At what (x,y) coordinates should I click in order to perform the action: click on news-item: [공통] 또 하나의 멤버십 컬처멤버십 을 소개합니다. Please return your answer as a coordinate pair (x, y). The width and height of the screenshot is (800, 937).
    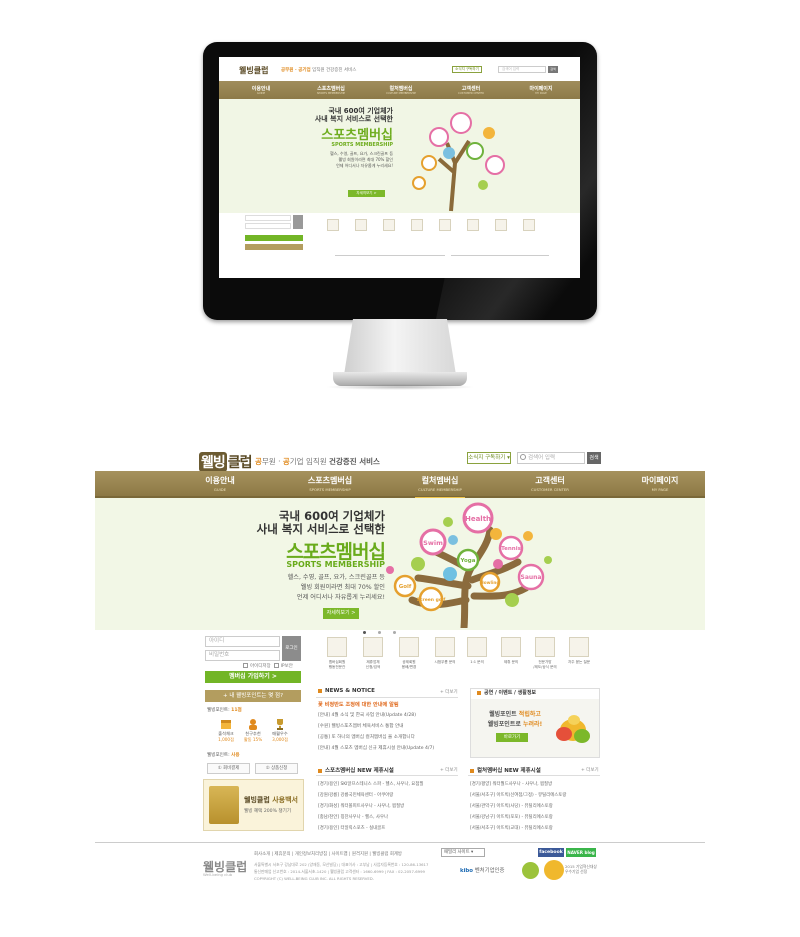
    Looking at the image, I should click on (366, 737).